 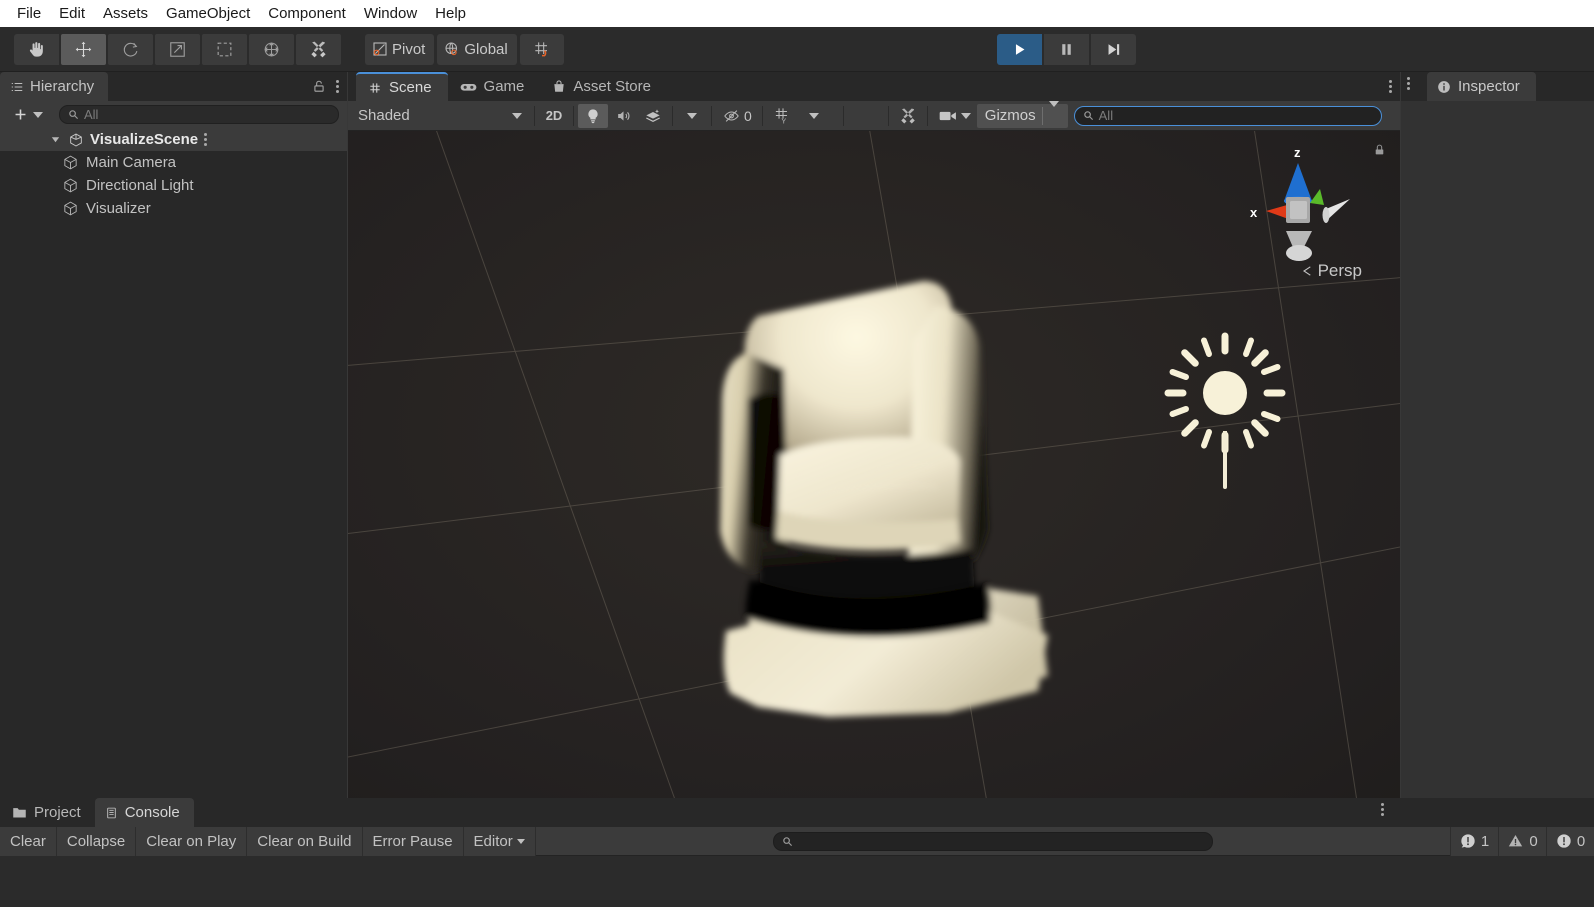 What do you see at coordinates (554, 116) in the screenshot?
I see `toggle-2d-button: 2D` at bounding box center [554, 116].